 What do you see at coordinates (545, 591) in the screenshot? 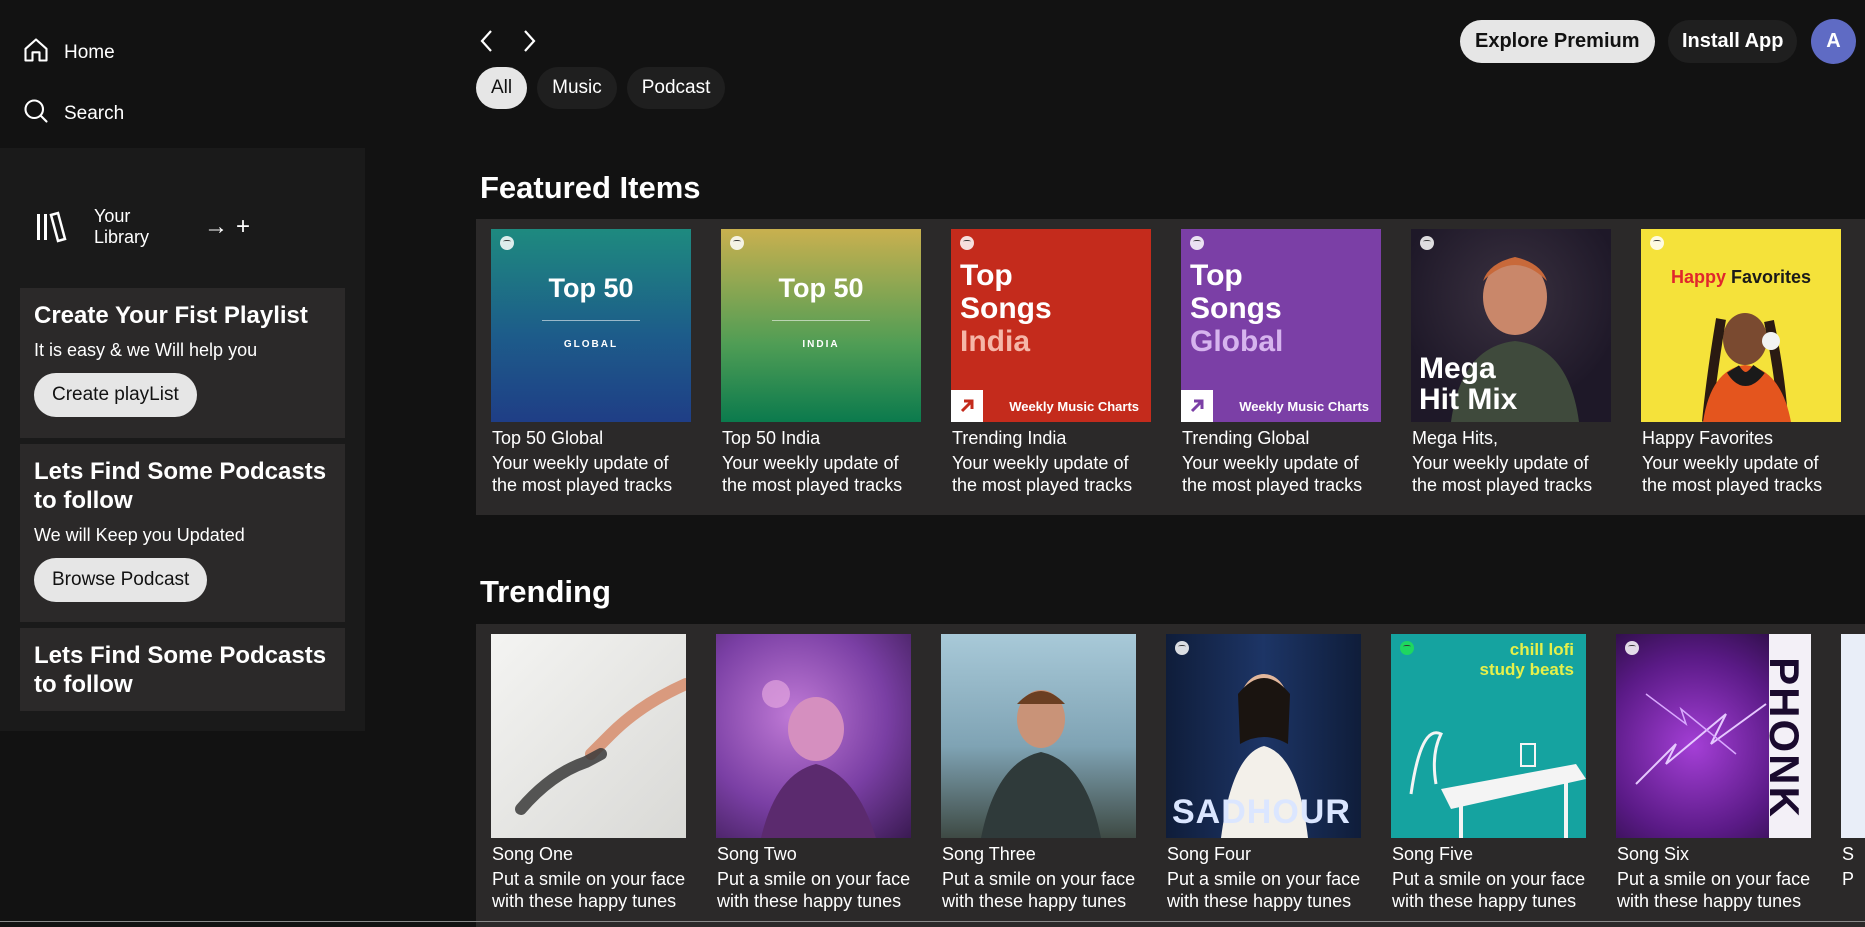
I see `trending-title: Trending` at bounding box center [545, 591].